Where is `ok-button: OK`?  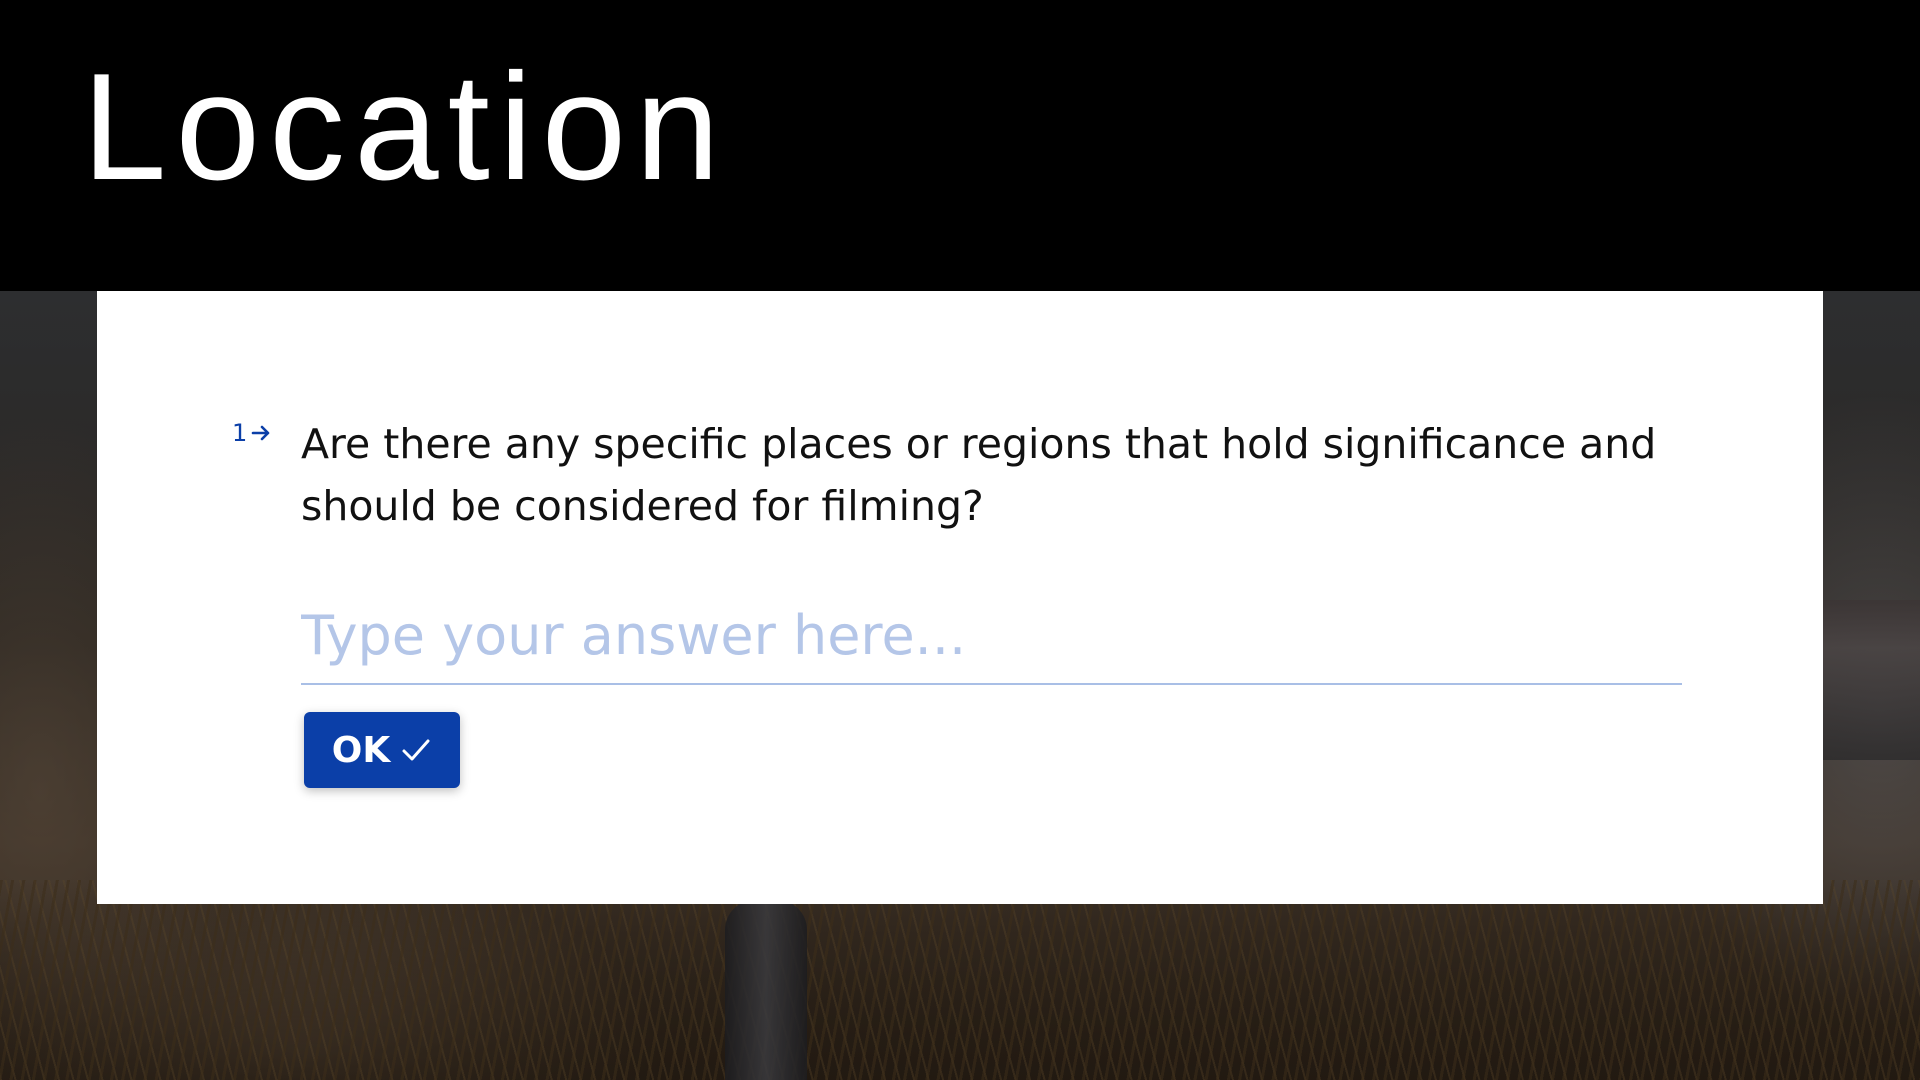 ok-button: OK is located at coordinates (382, 750).